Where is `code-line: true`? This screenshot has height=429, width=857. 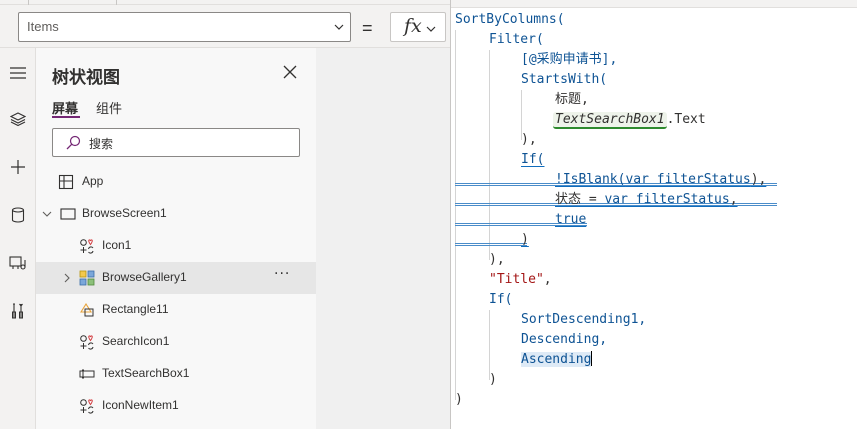
code-line: true is located at coordinates (570, 220).